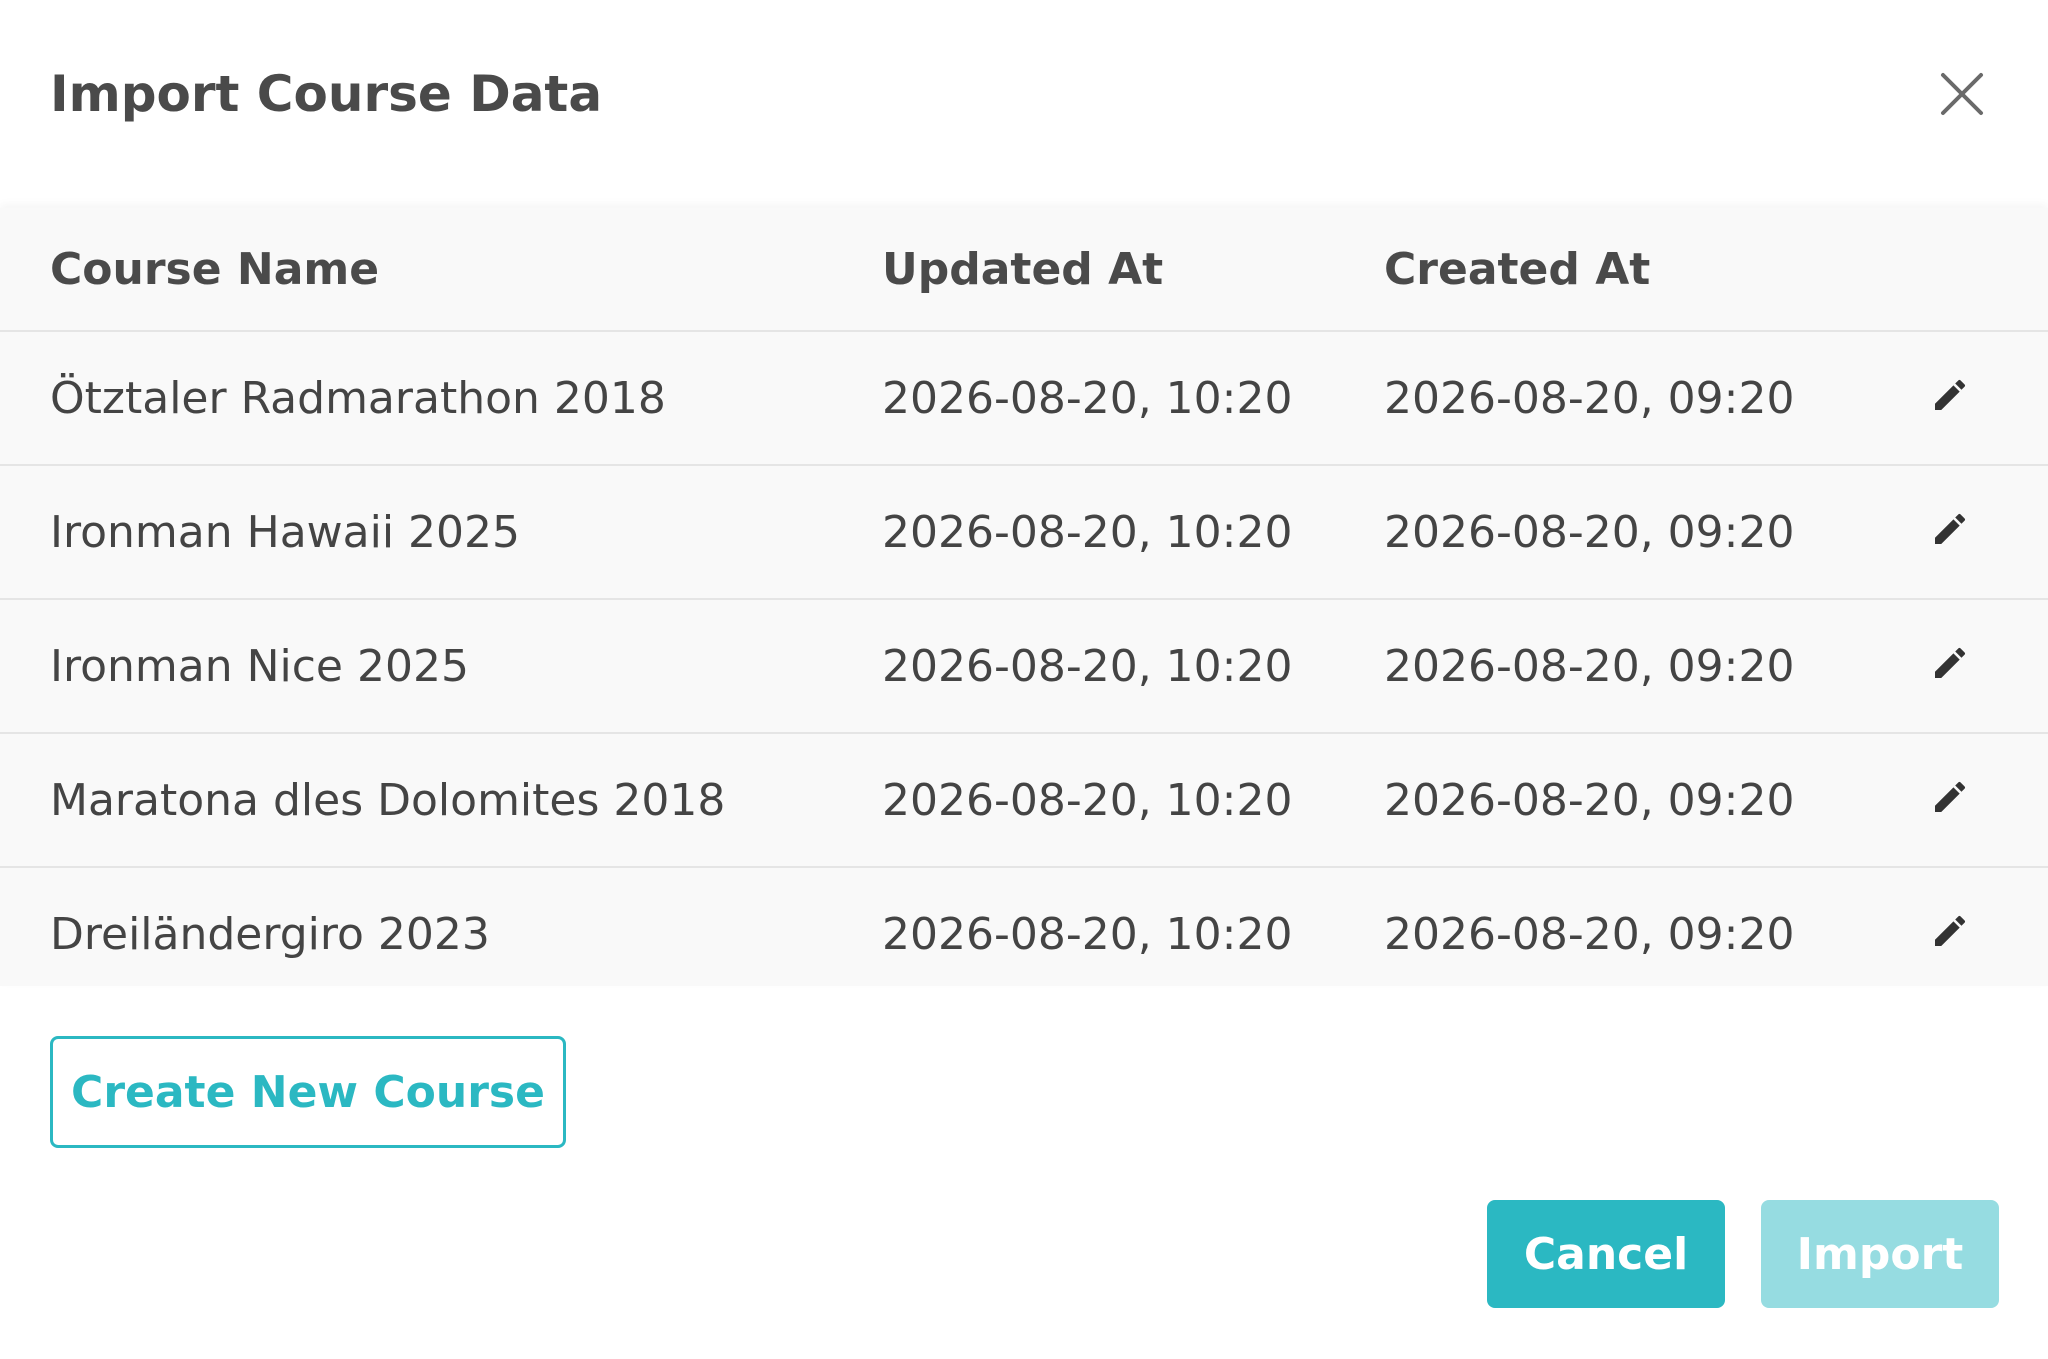 The width and height of the screenshot is (2048, 1359). What do you see at coordinates (441, 800) in the screenshot?
I see `course-name-cell: Maratona dles Dolomites 2018` at bounding box center [441, 800].